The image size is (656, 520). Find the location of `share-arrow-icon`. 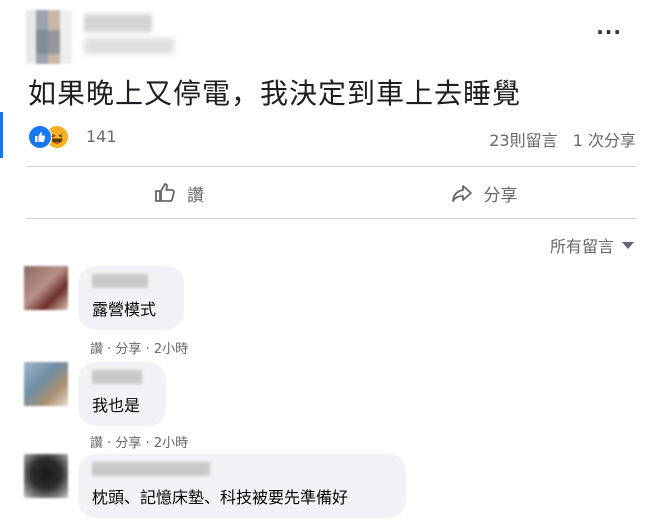

share-arrow-icon is located at coordinates (461, 193).